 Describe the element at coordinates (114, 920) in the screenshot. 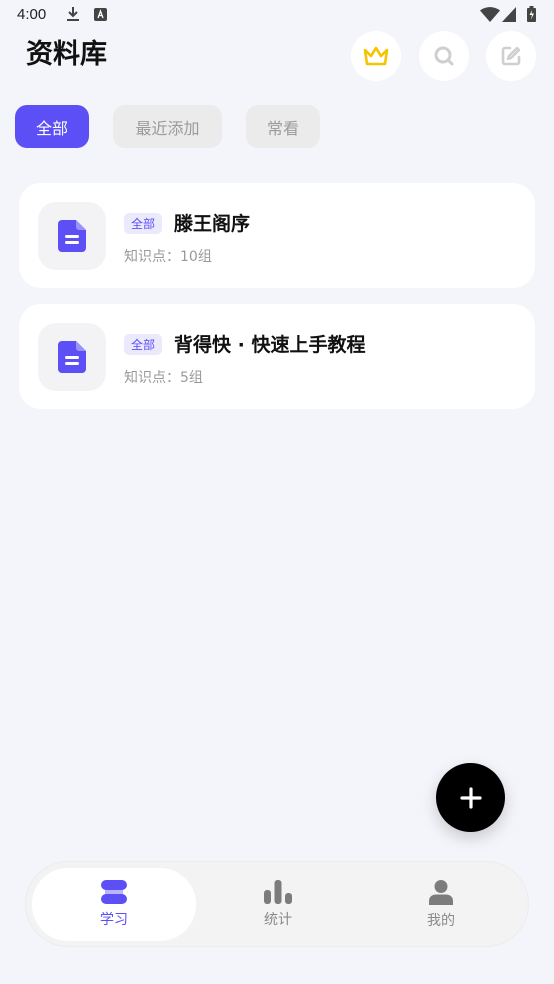

I see `nav-label: 学习` at that location.